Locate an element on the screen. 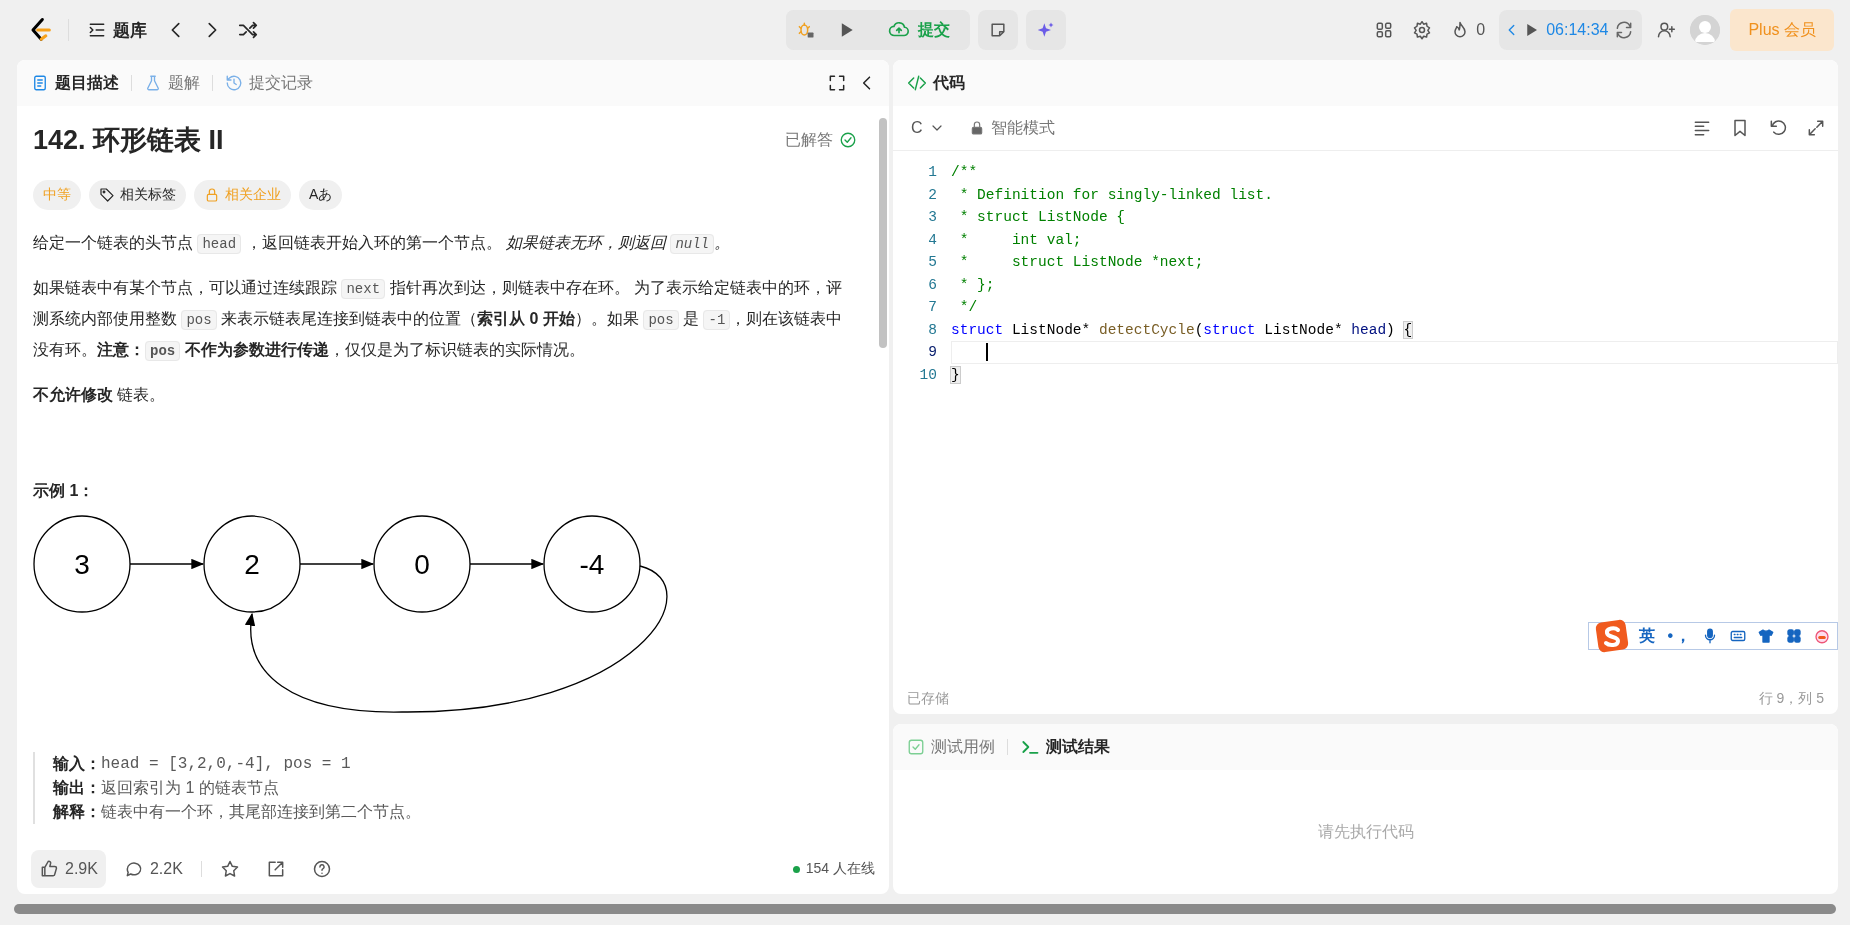 This screenshot has width=1850, height=925. text-cursor is located at coordinates (987, 352).